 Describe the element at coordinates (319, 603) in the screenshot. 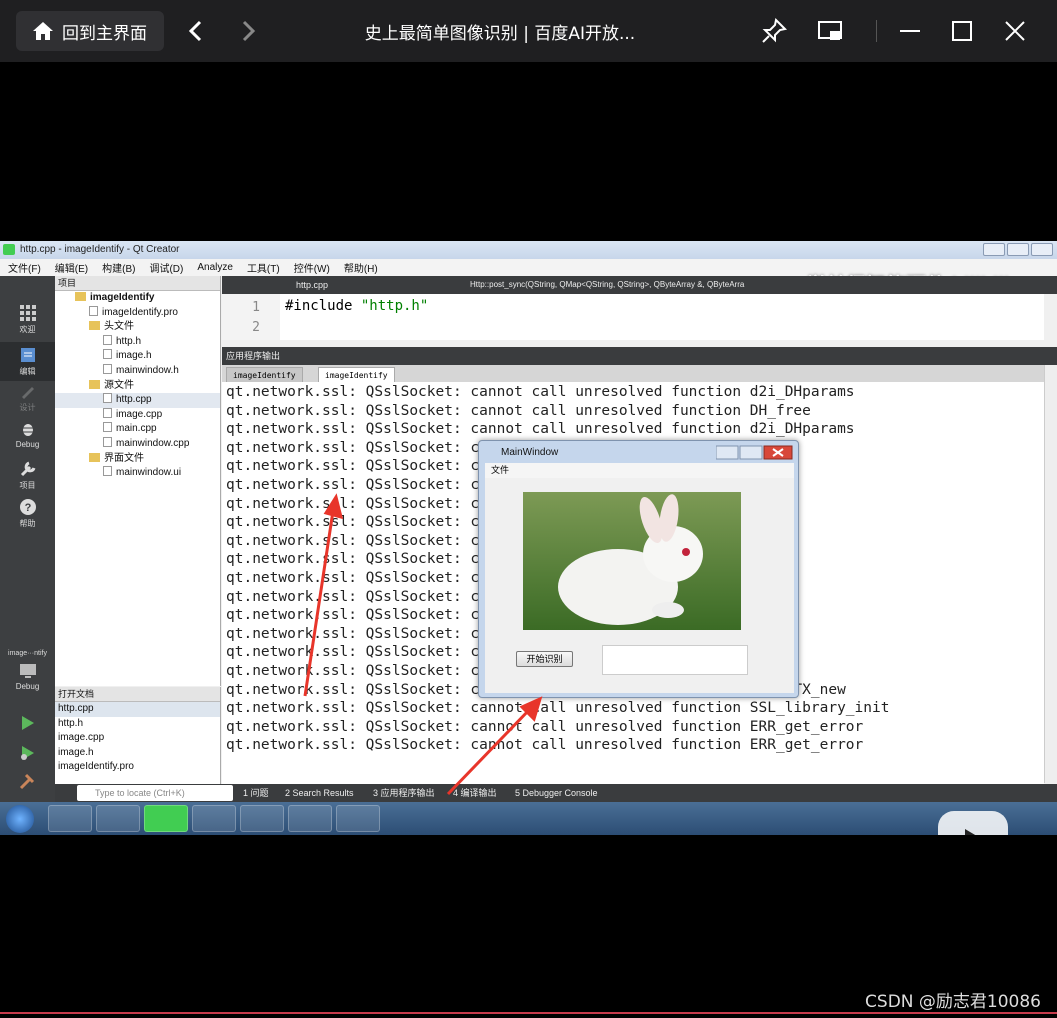

I see `arrow-ssl-up` at that location.